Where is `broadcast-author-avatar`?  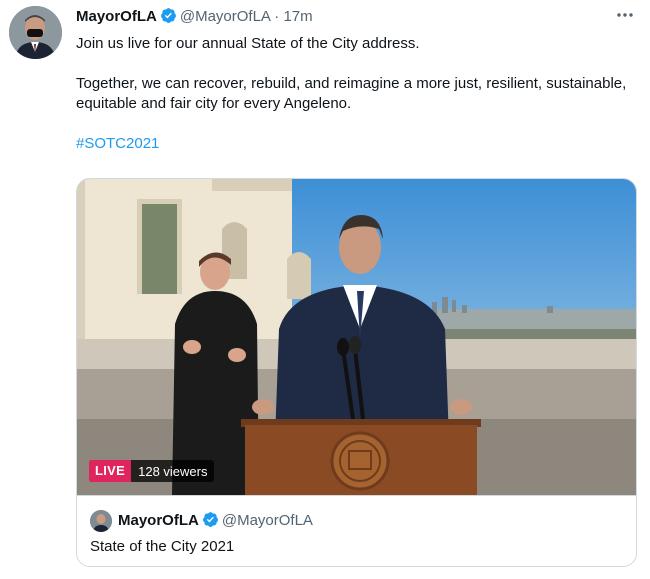
broadcast-author-avatar is located at coordinates (101, 521).